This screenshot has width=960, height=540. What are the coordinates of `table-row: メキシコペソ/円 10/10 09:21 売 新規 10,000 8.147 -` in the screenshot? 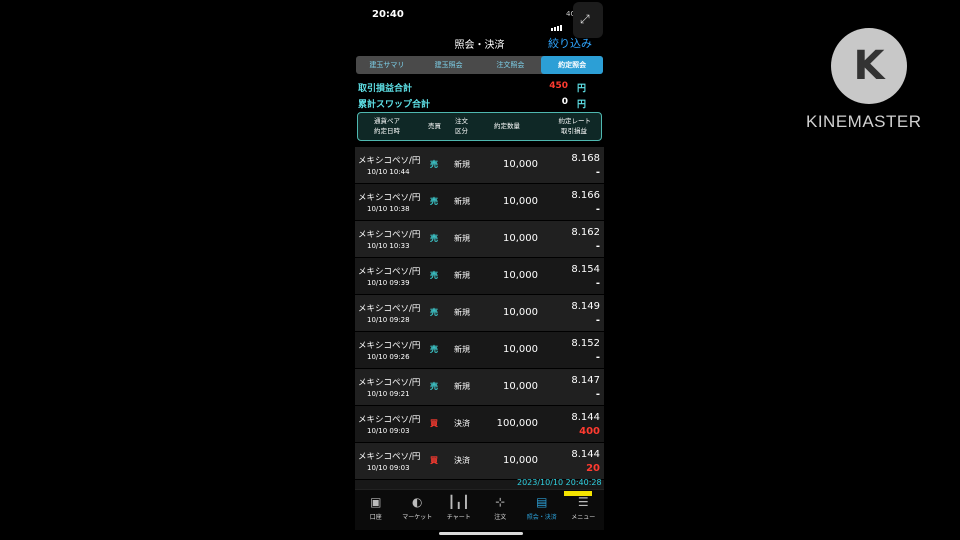 It's located at (479, 387).